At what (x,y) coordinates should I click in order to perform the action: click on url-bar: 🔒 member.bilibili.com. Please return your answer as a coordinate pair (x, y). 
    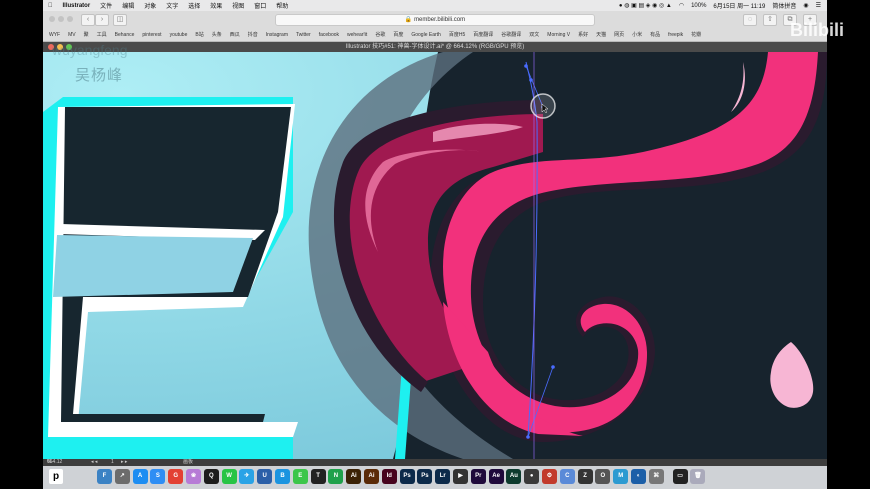
    Looking at the image, I should click on (435, 20).